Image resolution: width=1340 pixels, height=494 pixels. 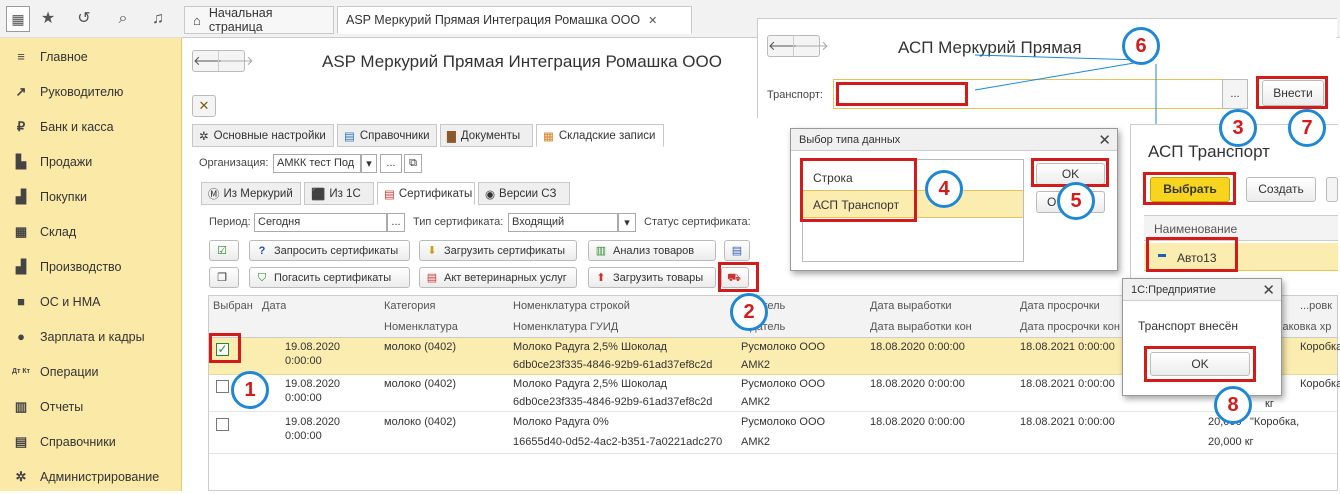 What do you see at coordinates (158, 19) in the screenshot?
I see `bell-icon: ♫` at bounding box center [158, 19].